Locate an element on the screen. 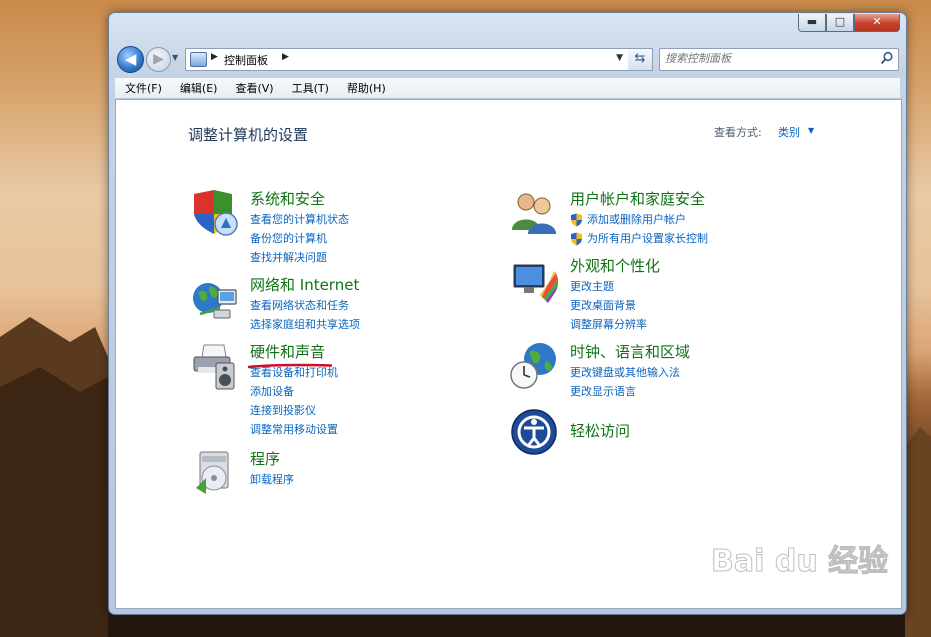  refresh-icon: ⇆ is located at coordinates (640, 59).